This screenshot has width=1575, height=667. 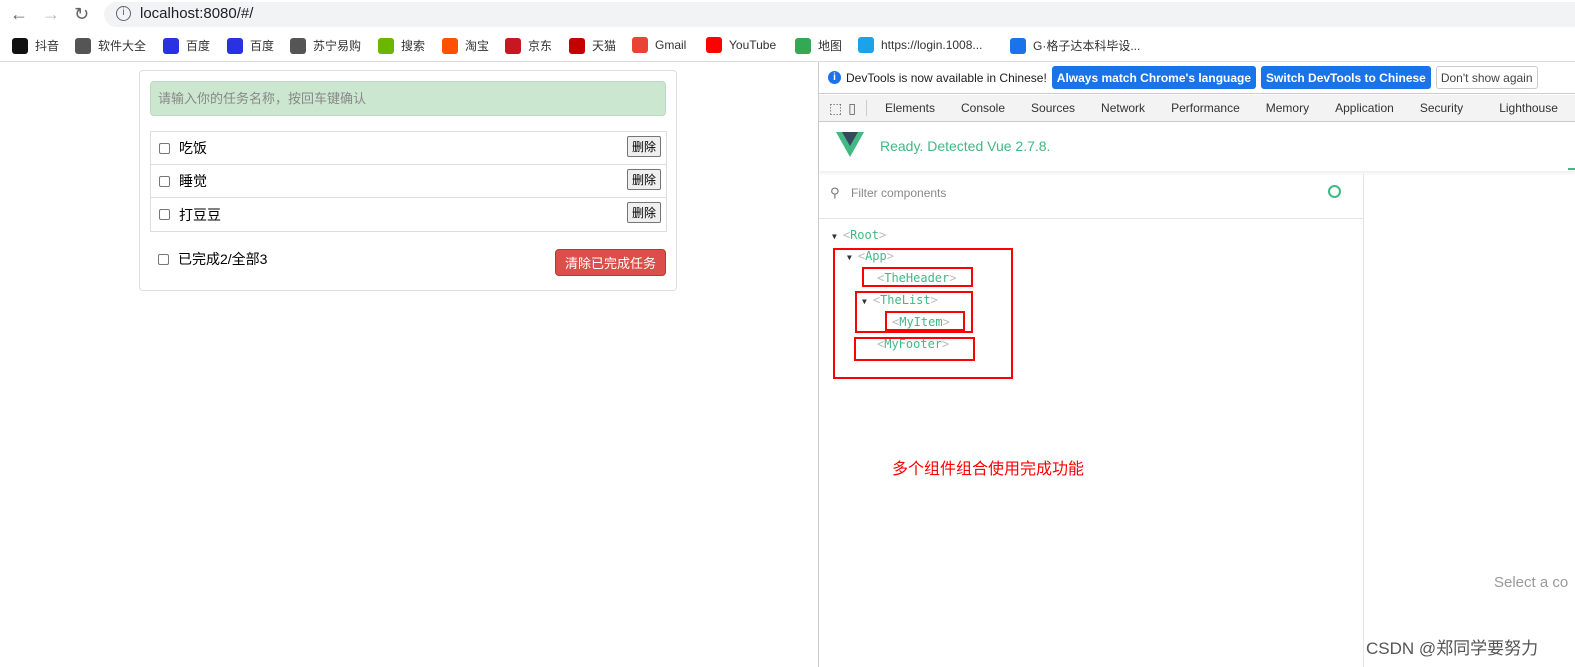 I want to click on bookmark-item: 淘宝, so click(x=465, y=45).